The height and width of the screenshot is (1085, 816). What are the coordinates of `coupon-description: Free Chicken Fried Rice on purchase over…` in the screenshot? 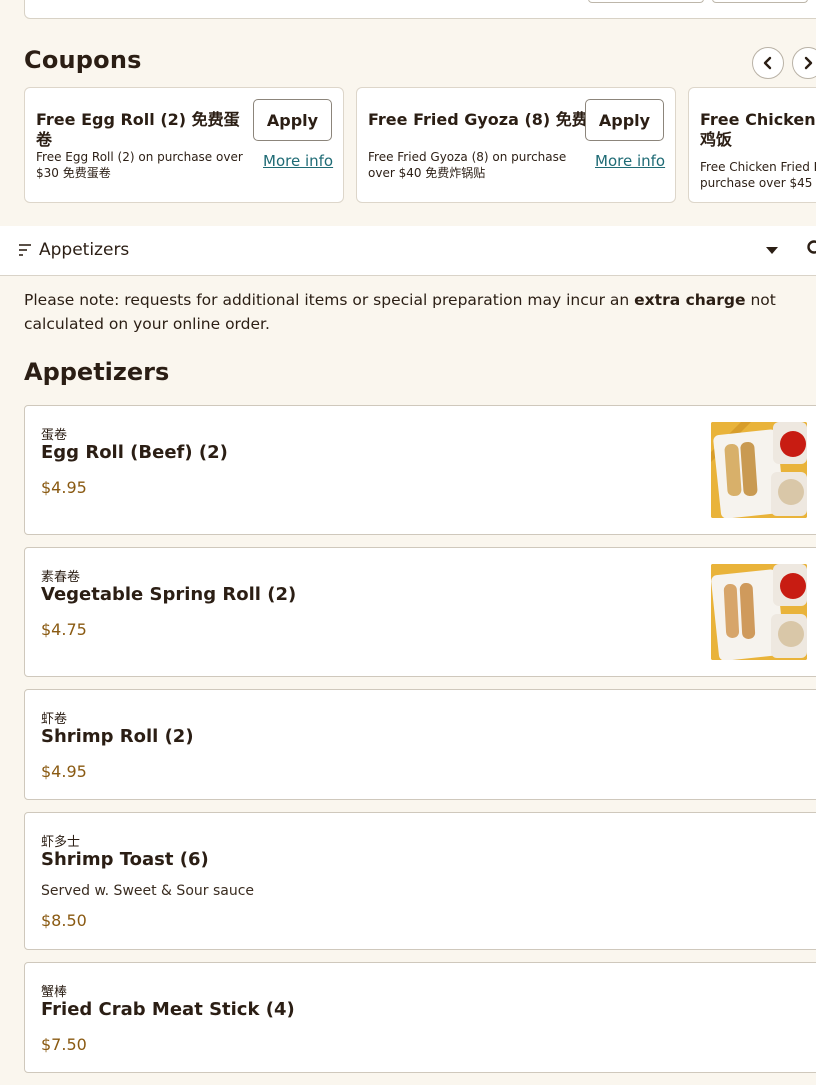 It's located at (758, 175).